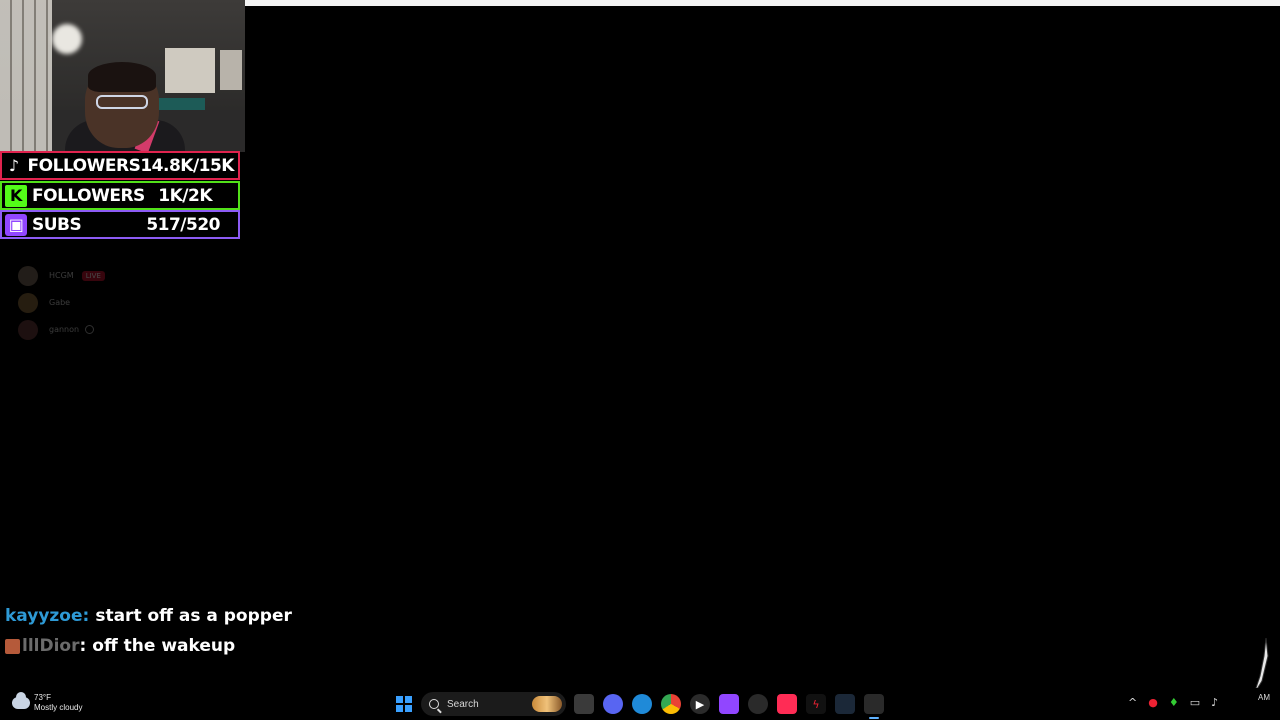 This screenshot has width=1280, height=720. I want to click on kick-followers-goal: K FOLLOWERS 1K/2K, so click(120, 195).